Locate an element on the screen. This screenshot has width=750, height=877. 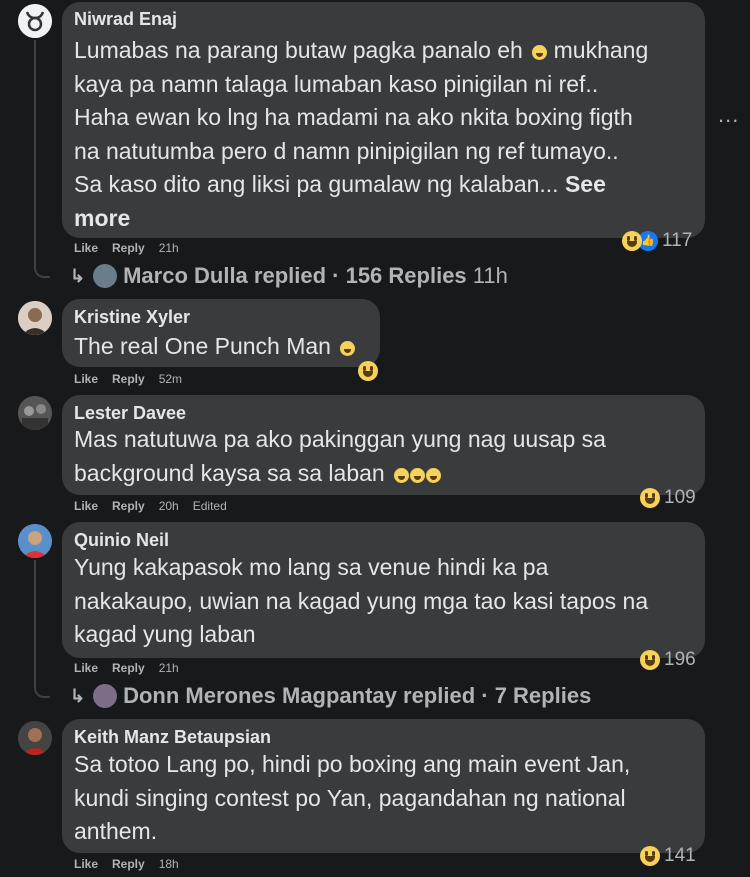
comment-author: Quinio Neil is located at coordinates (121, 540).